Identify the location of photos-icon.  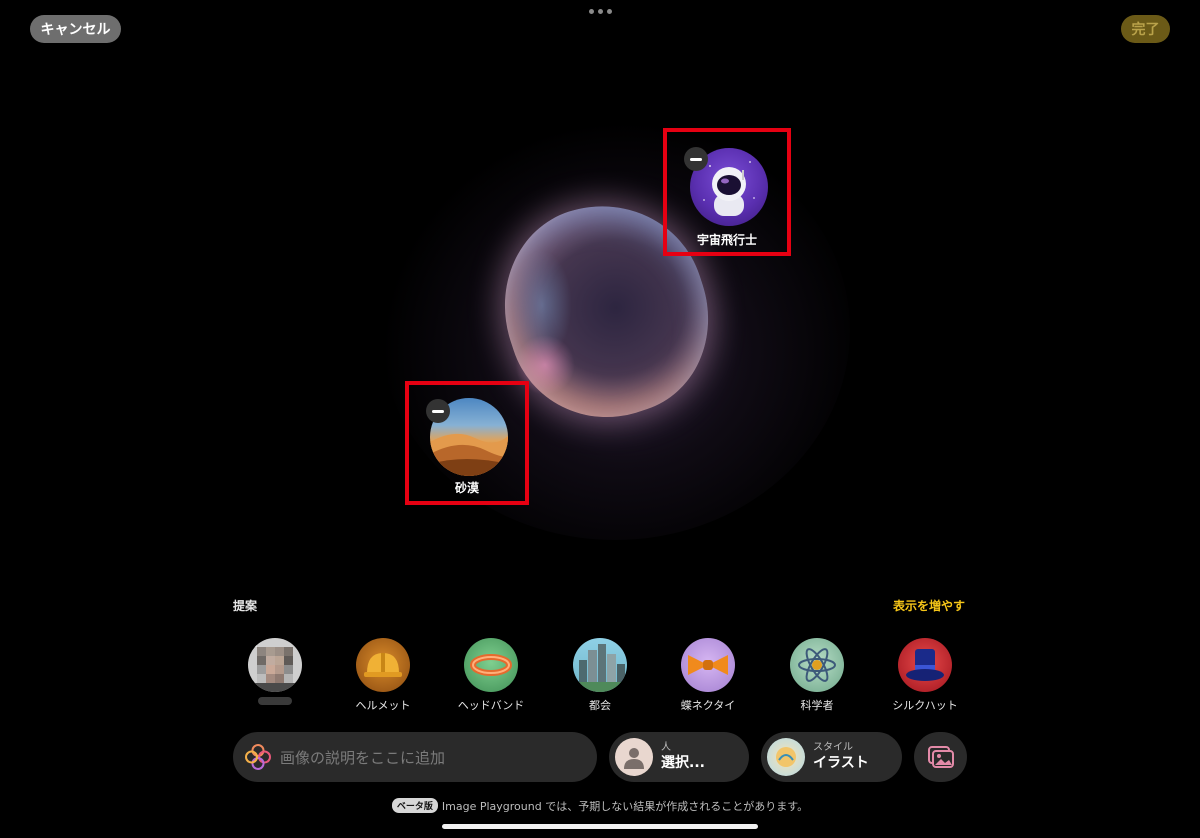
(940, 757).